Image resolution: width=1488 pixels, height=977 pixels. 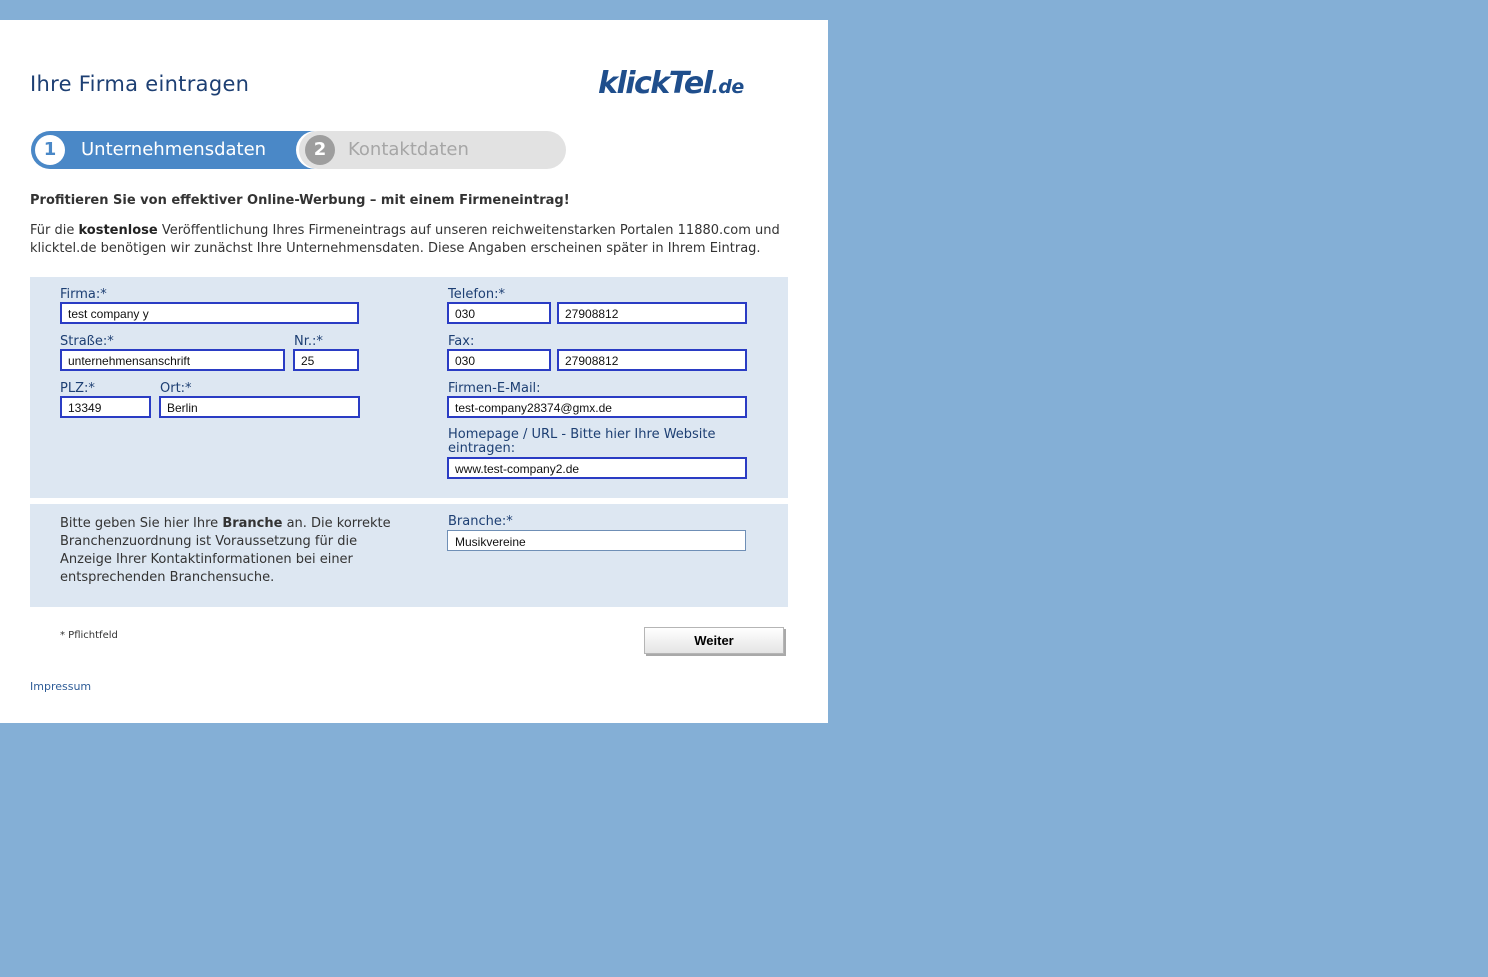 I want to click on step-1-label: Unternehmensdaten, so click(x=174, y=149).